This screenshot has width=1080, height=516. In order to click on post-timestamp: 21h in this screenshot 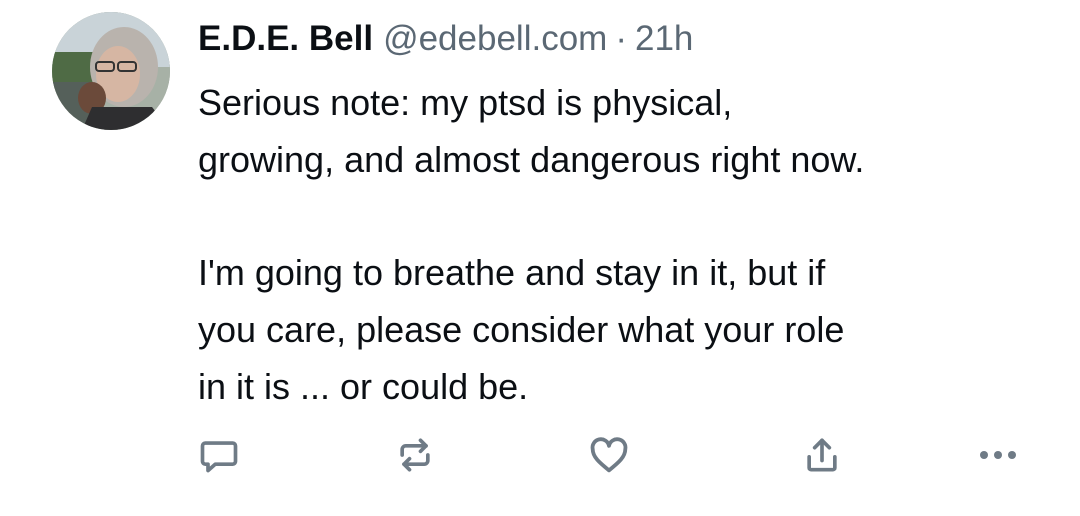, I will do `click(664, 38)`.